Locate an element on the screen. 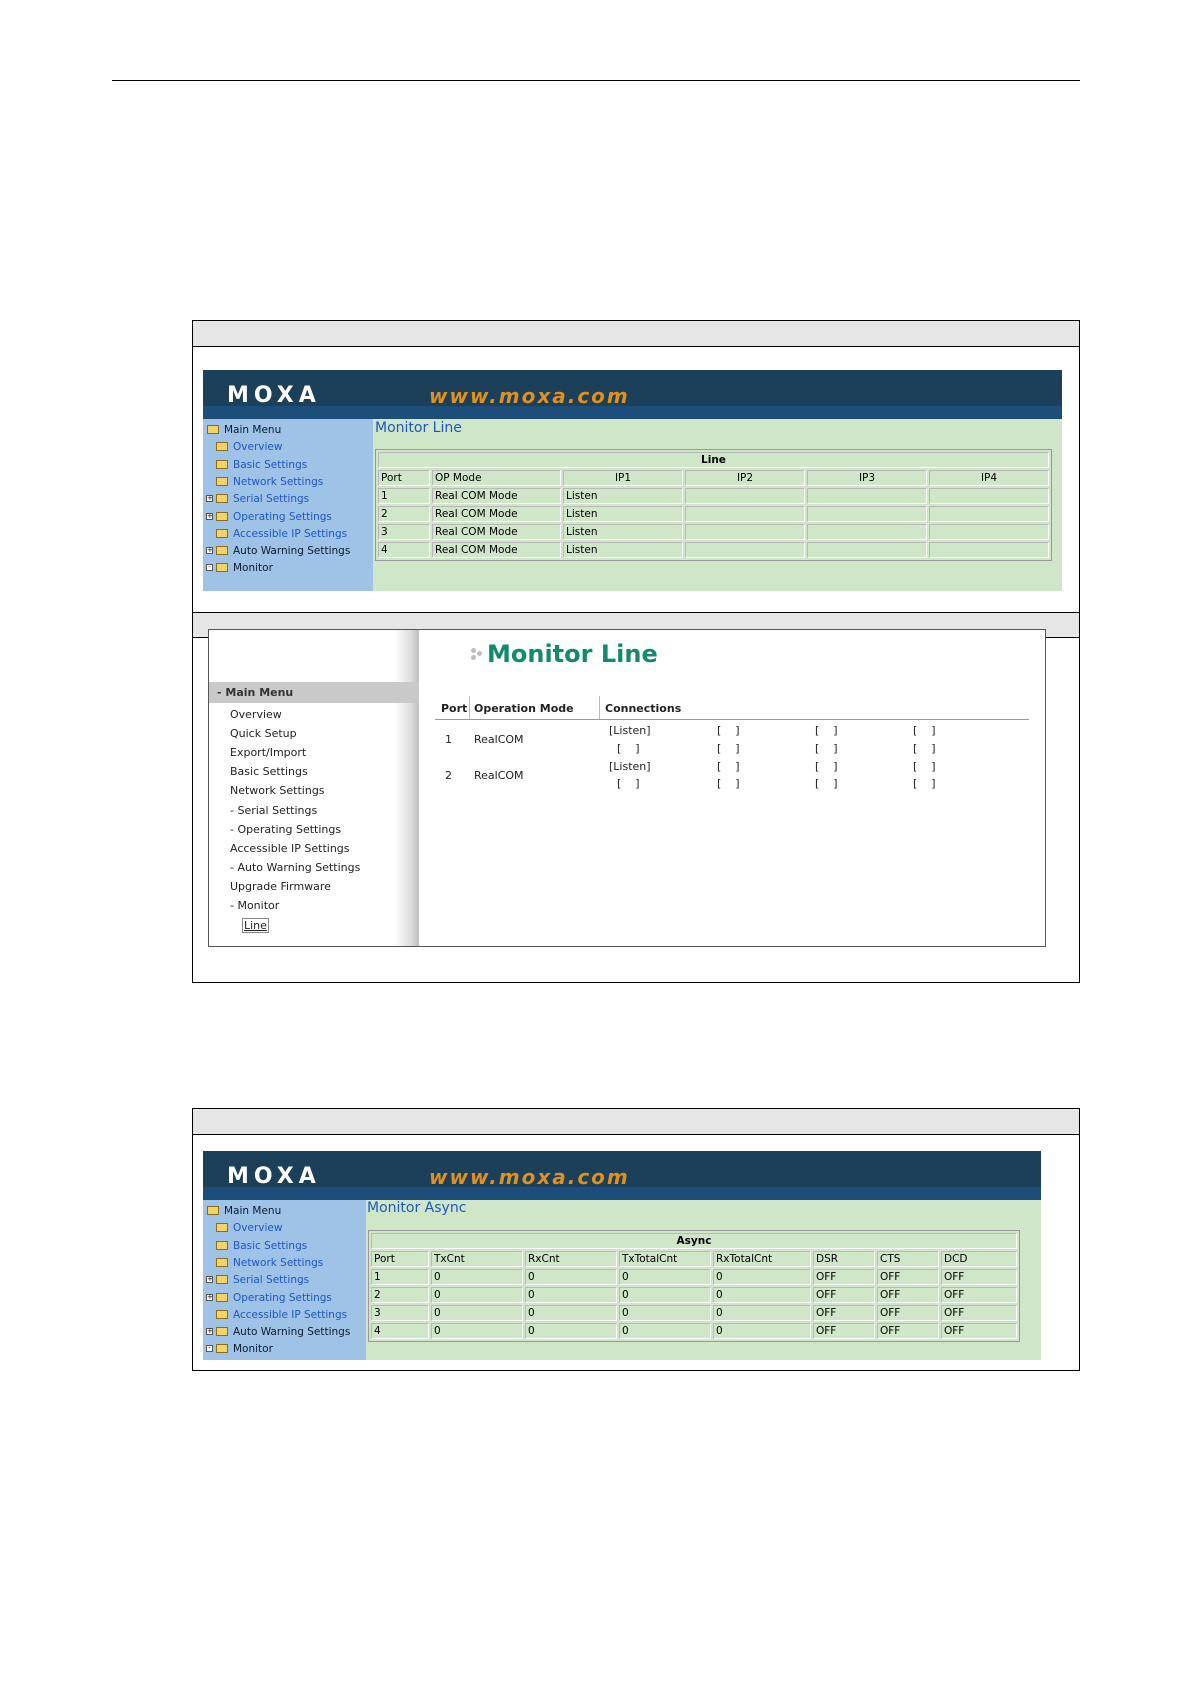  sidebar-item-quick-setup: Quick Setup is located at coordinates (263, 733).